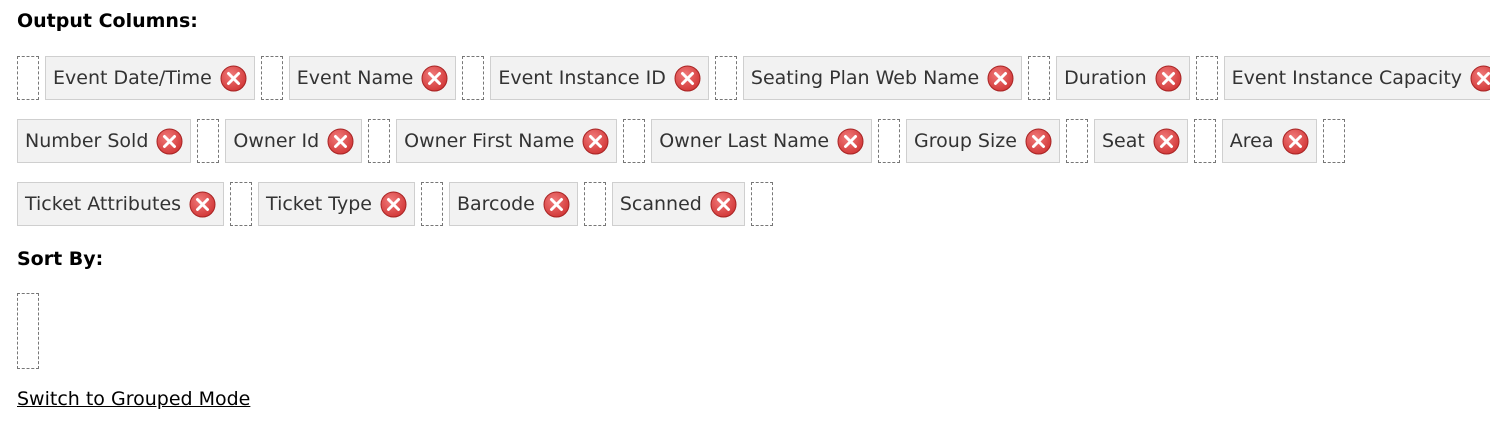 The image size is (1490, 426). Describe the element at coordinates (60, 259) in the screenshot. I see `sort-by-heading: Sort By:` at that location.